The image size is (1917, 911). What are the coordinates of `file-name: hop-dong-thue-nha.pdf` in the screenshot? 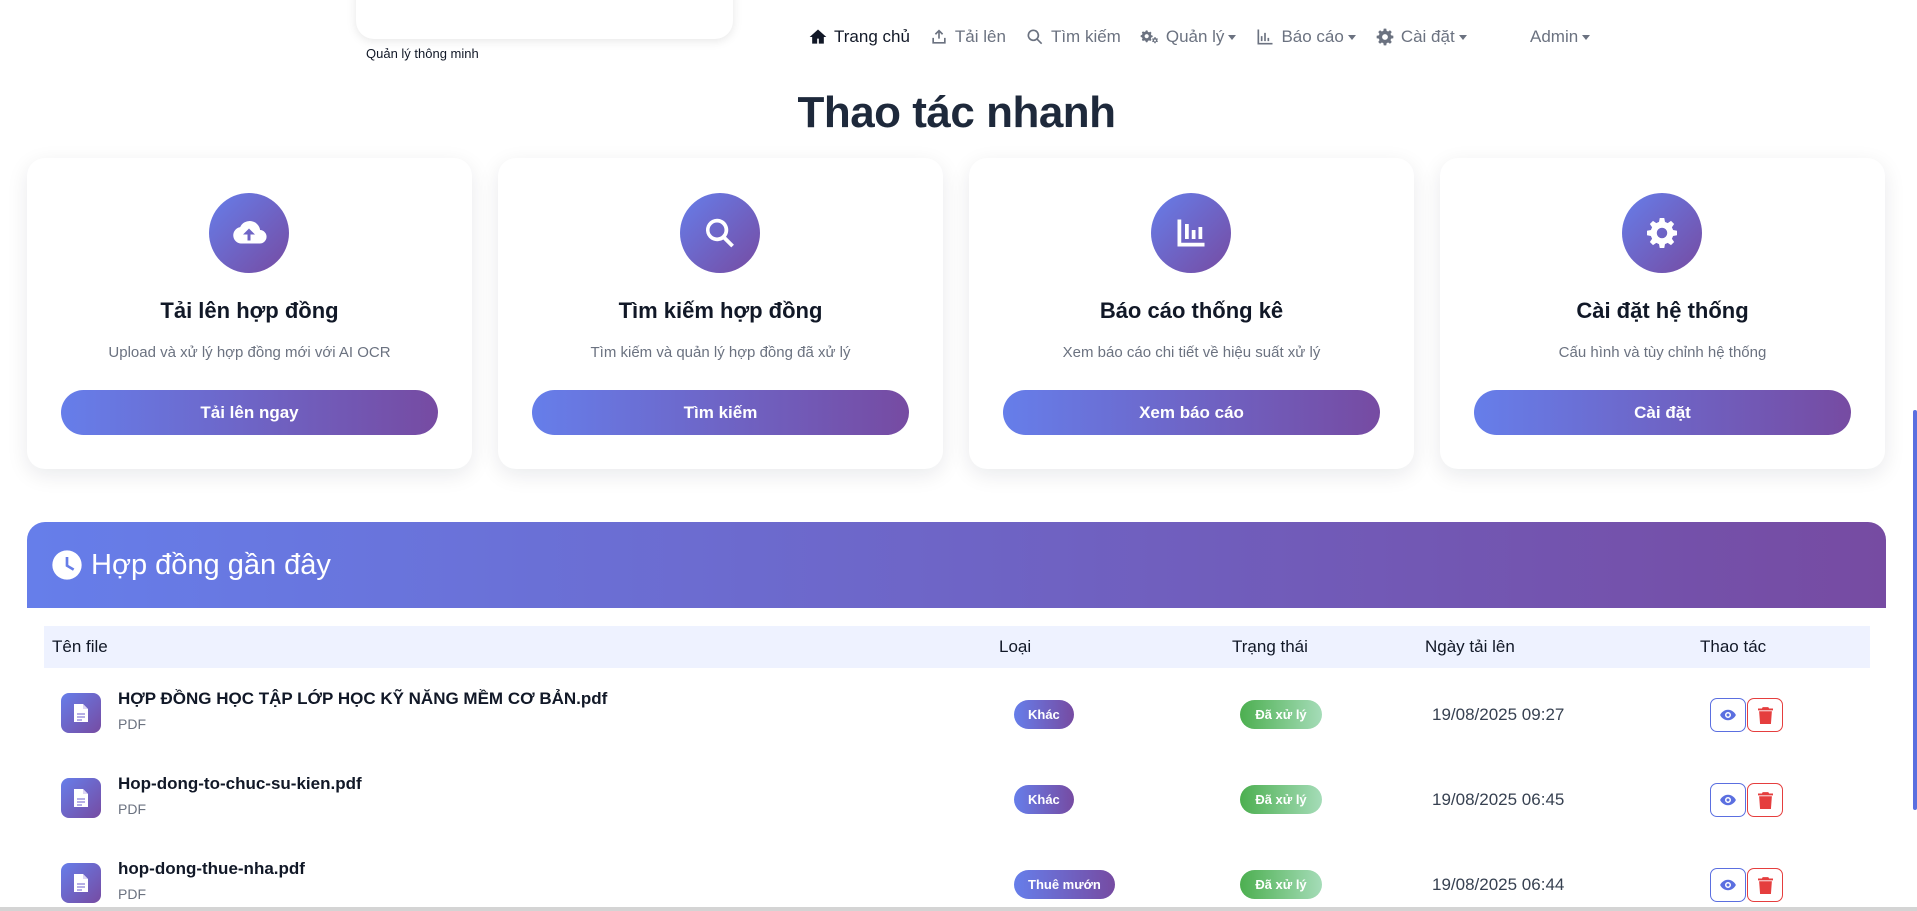 It's located at (211, 869).